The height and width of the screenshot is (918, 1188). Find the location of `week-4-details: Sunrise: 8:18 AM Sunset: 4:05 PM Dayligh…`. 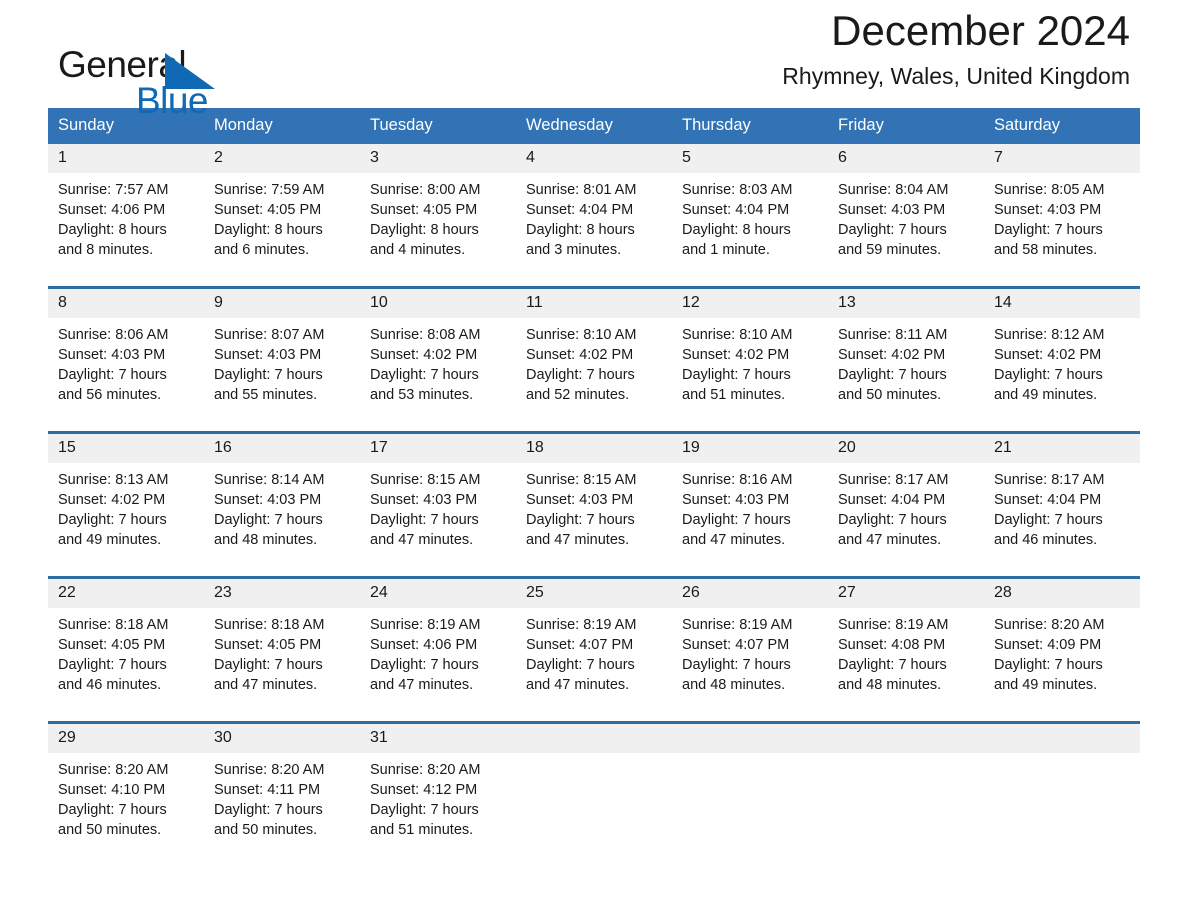

week-4-details: Sunrise: 8:18 AM Sunset: 4:05 PM Dayligh… is located at coordinates (594, 665).